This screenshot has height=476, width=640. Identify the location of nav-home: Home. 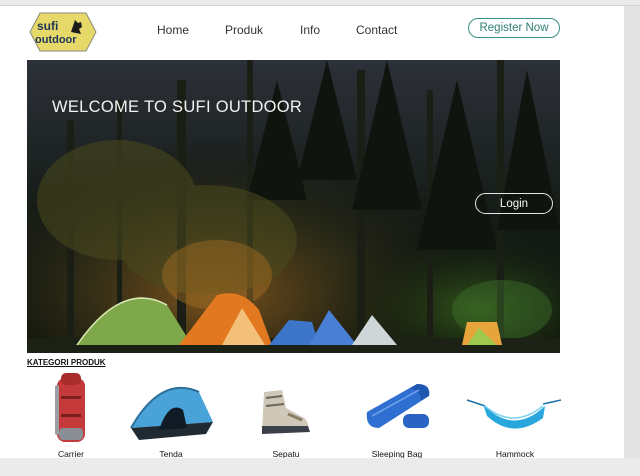
(173, 30).